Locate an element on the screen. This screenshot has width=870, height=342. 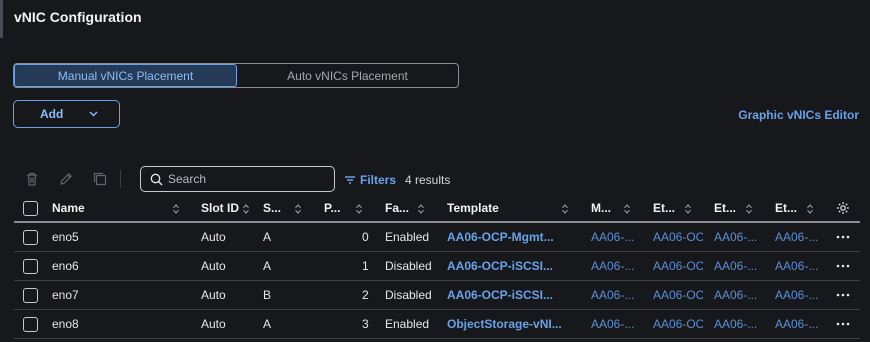
select-all-cell is located at coordinates (30, 208).